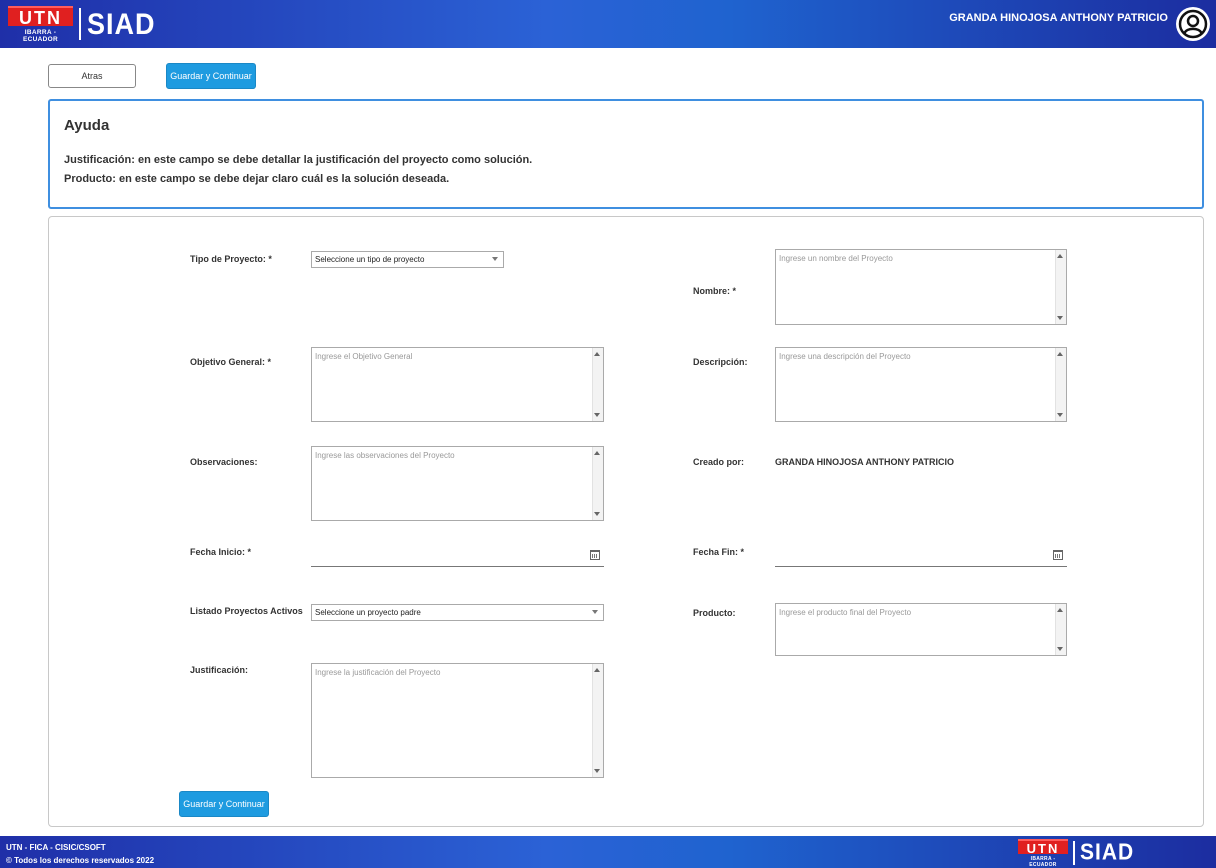 The height and width of the screenshot is (868, 1216). I want to click on creado-por-label: Creado por:, so click(719, 462).